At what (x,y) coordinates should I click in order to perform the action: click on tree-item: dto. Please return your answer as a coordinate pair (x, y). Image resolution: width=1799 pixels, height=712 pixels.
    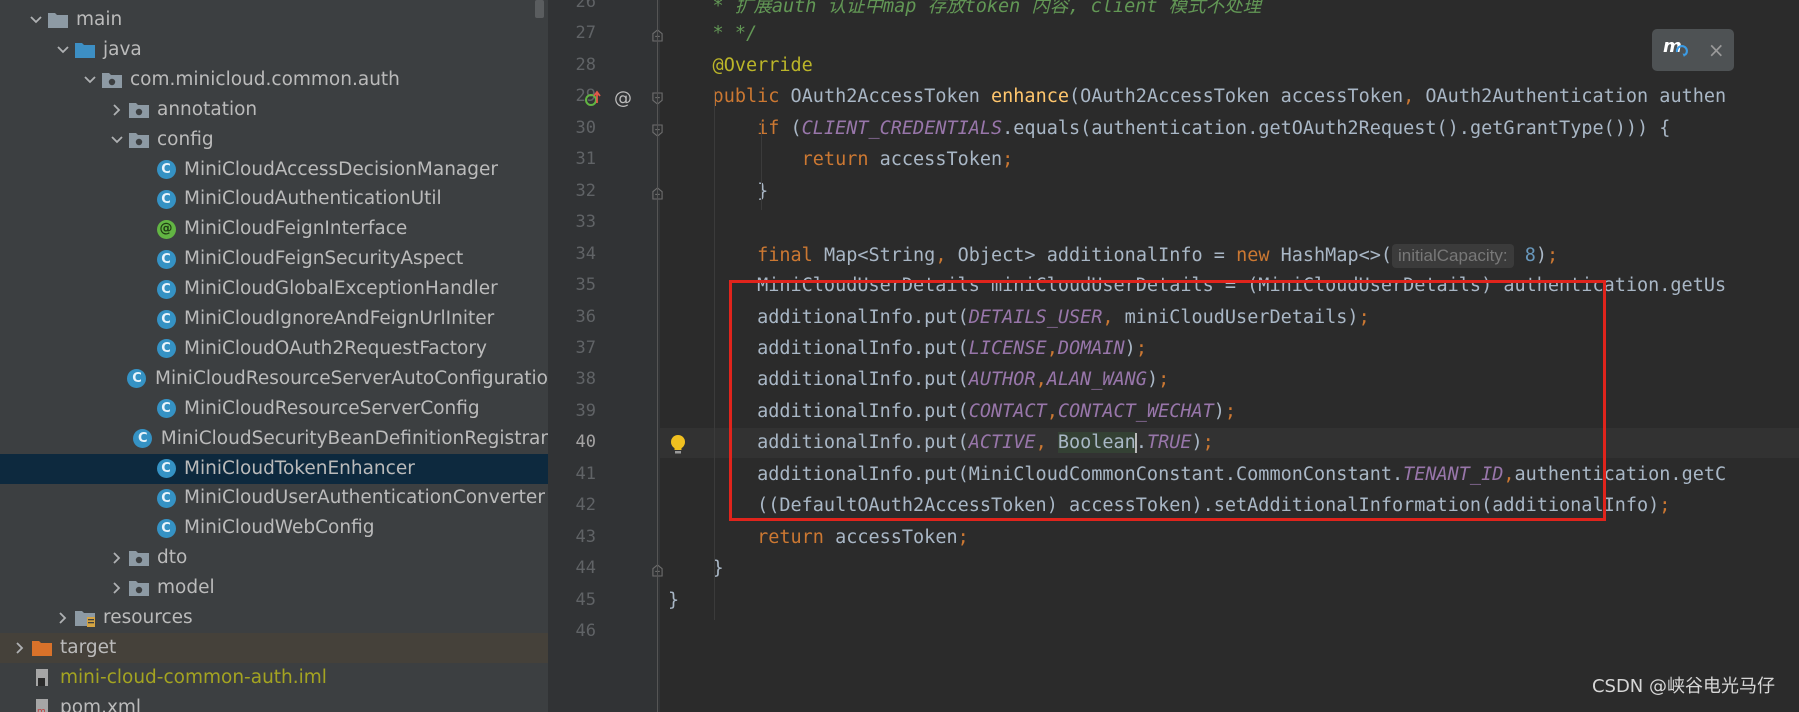
    Looking at the image, I should click on (274, 558).